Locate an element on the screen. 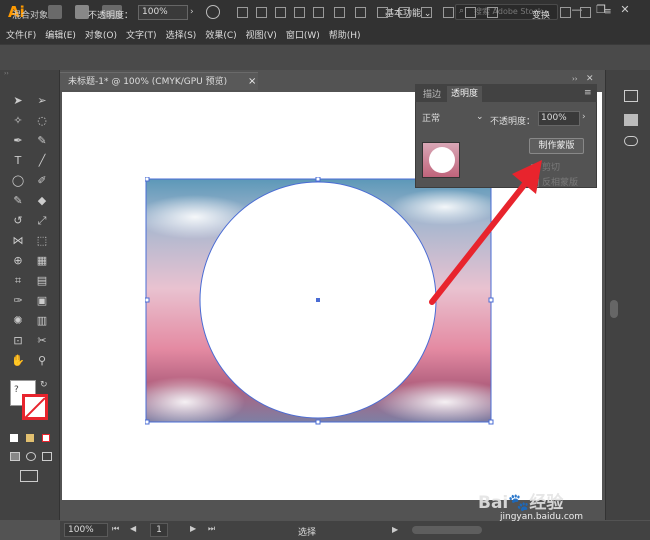 The image size is (650, 540). bridge-icon is located at coordinates (55, 12).